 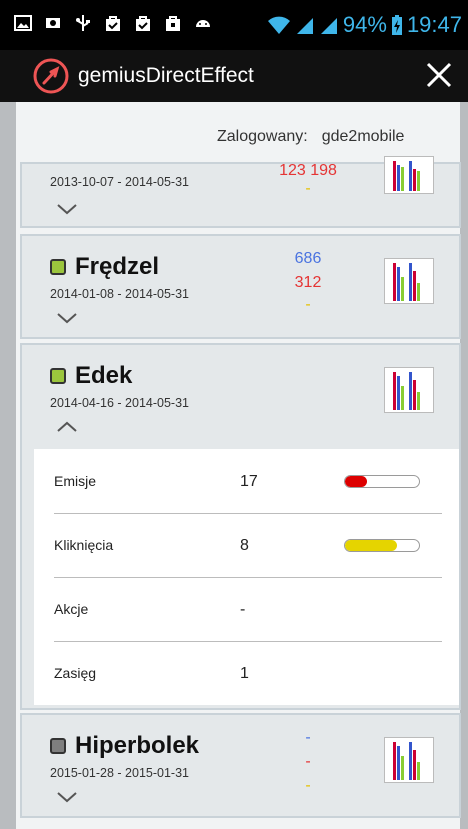 I want to click on status-bar: 94% 19:47, so click(x=234, y=25).